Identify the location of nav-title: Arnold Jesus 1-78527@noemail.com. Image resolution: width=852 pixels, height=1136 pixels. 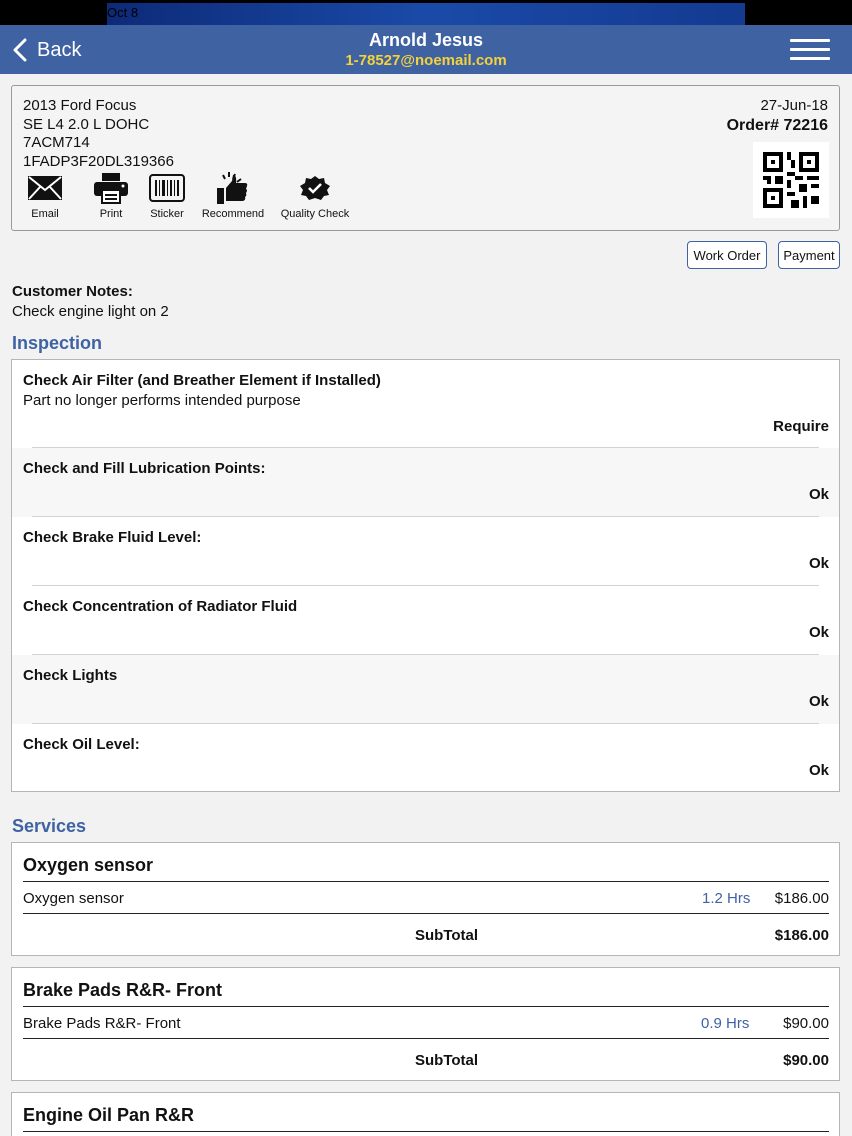
(426, 50).